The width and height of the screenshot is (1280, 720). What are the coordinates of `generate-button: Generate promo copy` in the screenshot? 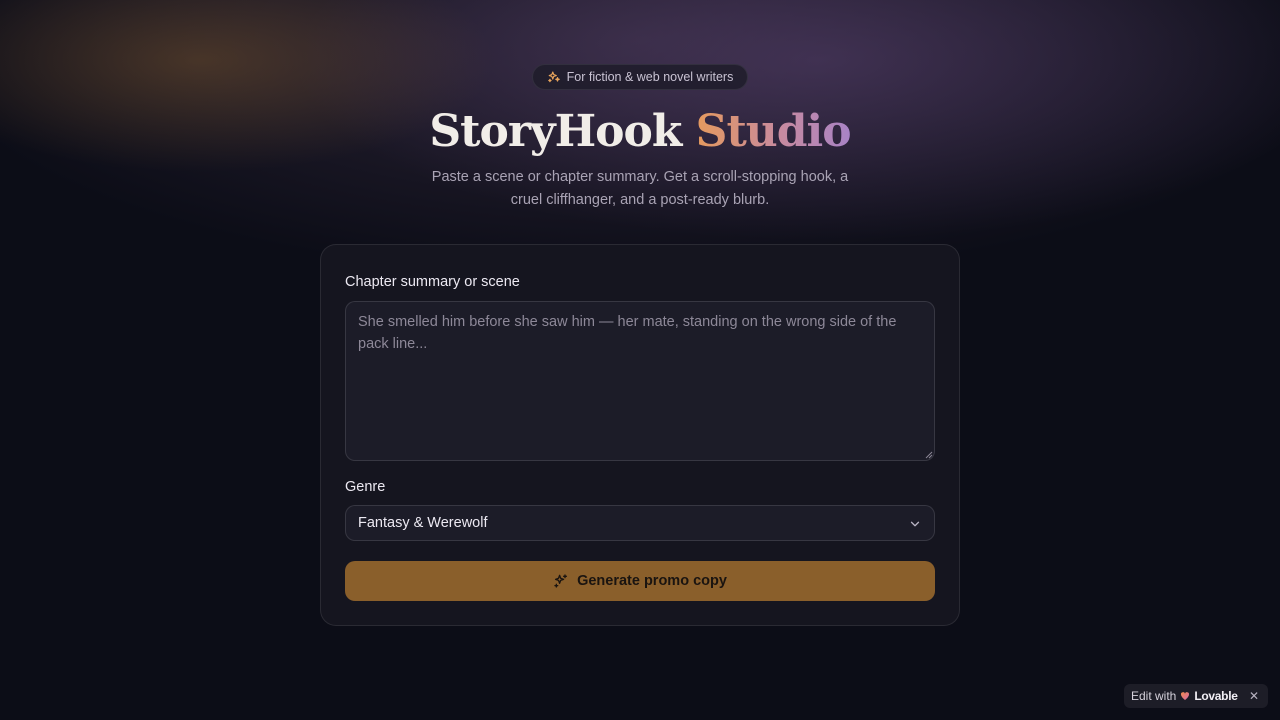 It's located at (640, 581).